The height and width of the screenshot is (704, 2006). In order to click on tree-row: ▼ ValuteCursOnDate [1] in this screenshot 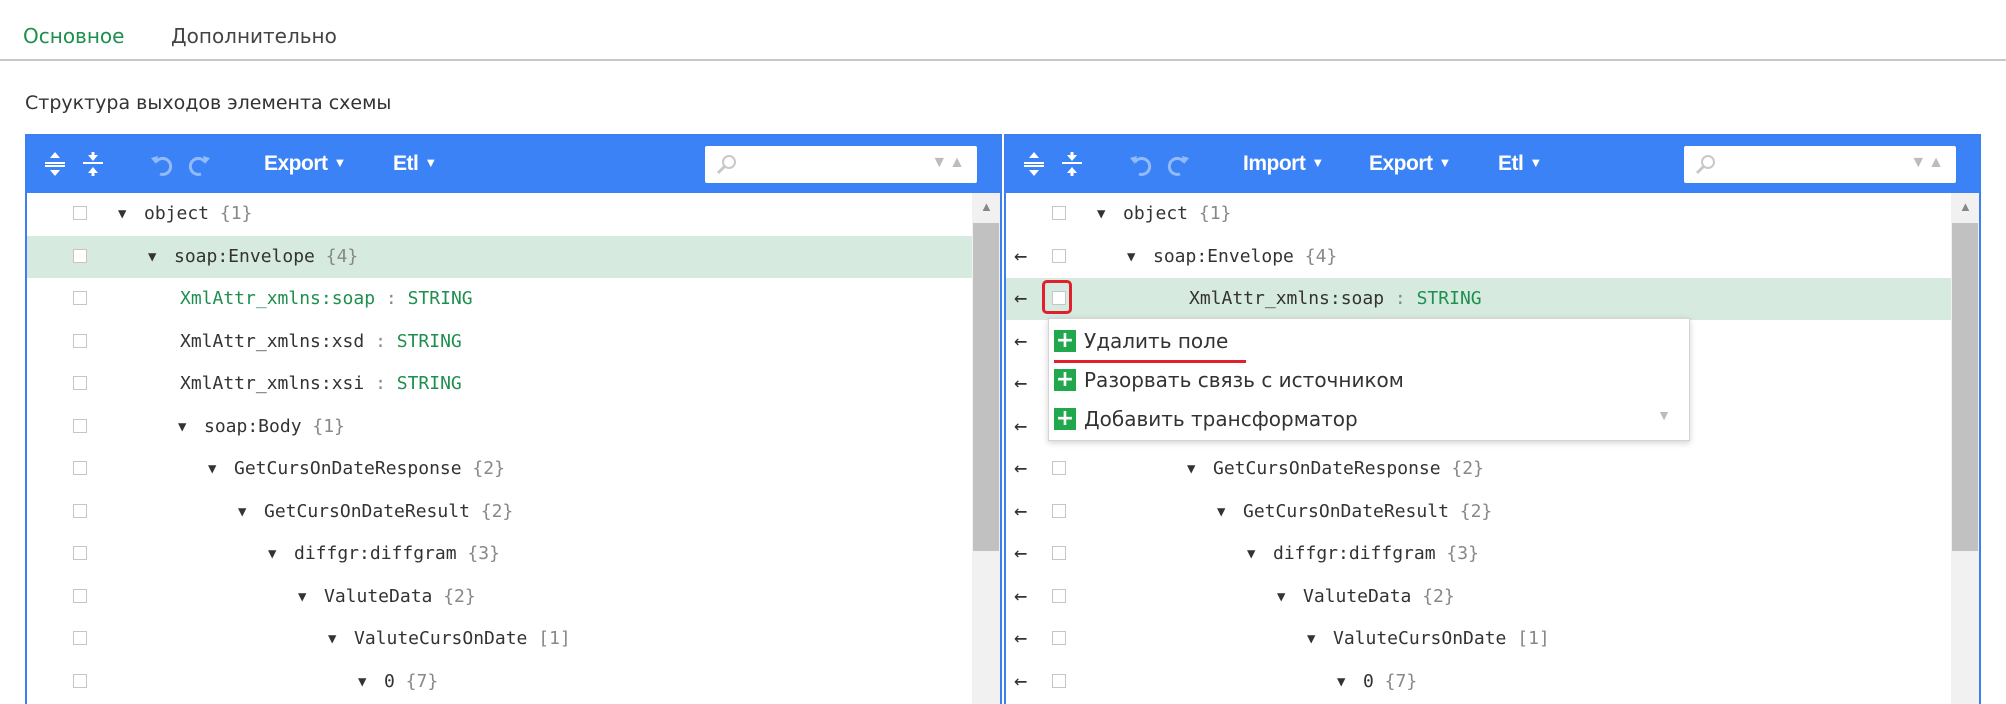, I will do `click(499, 639)`.